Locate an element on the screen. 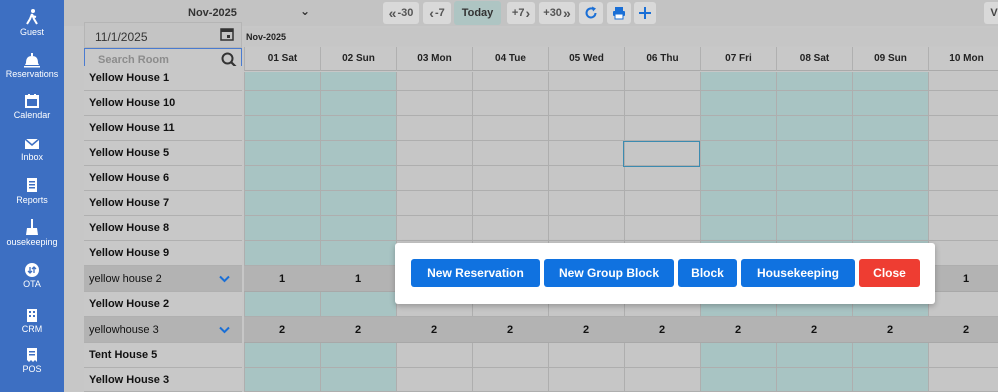 The height and width of the screenshot is (392, 998). room-name: Yellow House 6 is located at coordinates (129, 178).